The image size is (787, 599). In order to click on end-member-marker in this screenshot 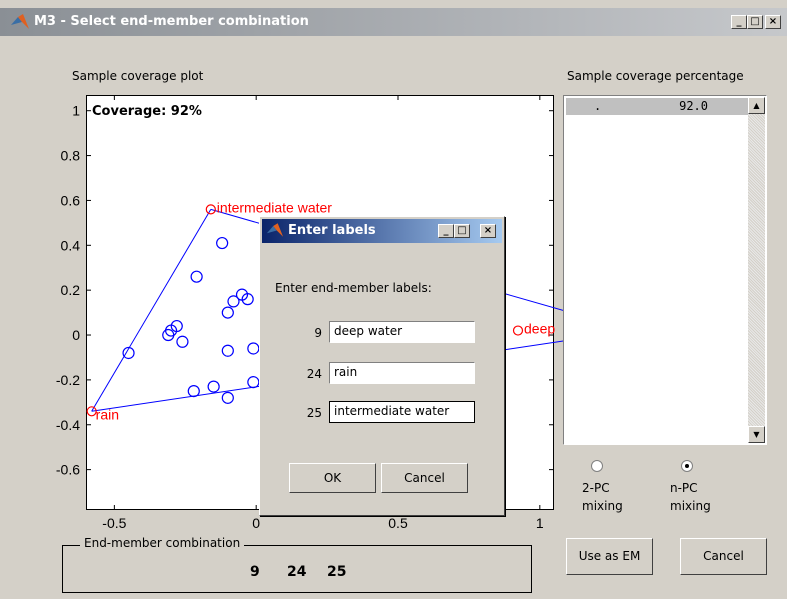, I will do `click(518, 330)`.